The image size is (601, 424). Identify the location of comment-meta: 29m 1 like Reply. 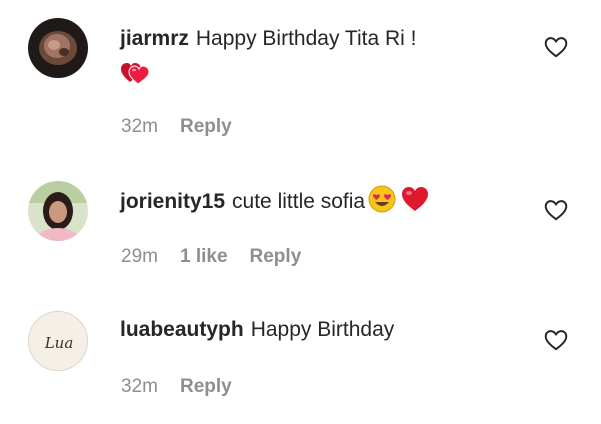
(222, 257).